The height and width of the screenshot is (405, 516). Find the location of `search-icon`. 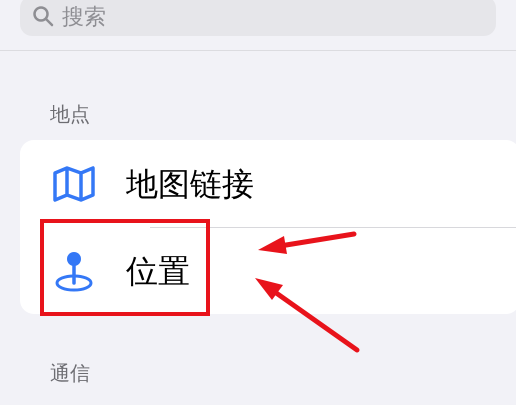

search-icon is located at coordinates (43, 16).